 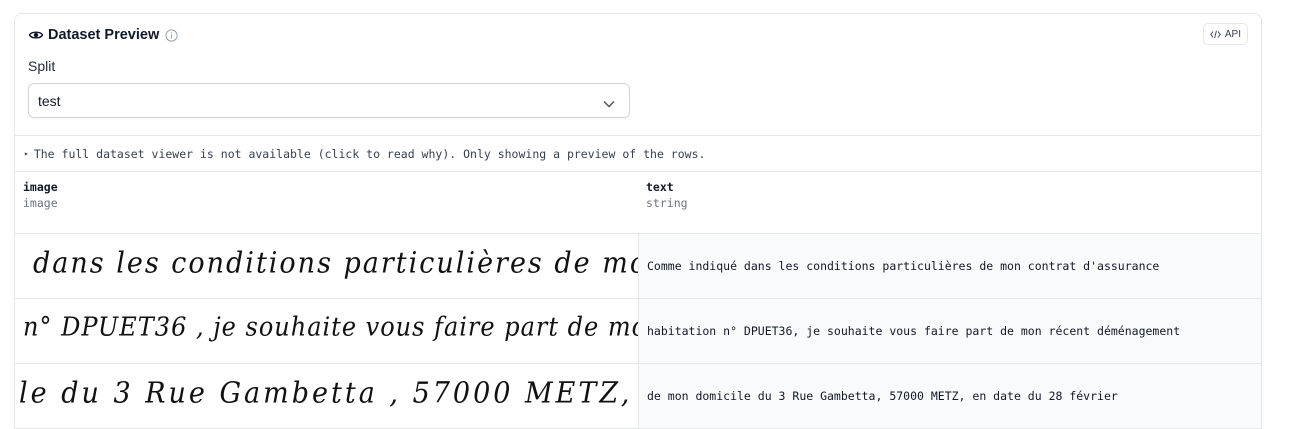 What do you see at coordinates (40, 187) in the screenshot?
I see `column-name: image` at bounding box center [40, 187].